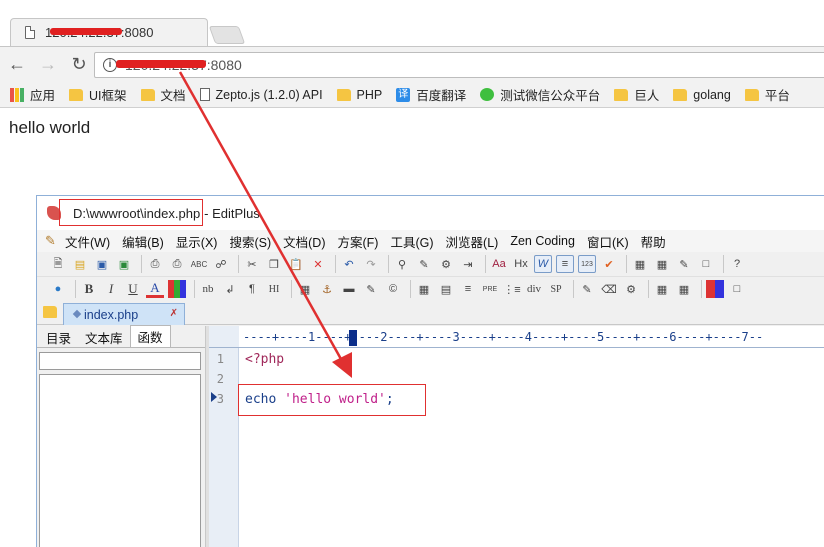 The height and width of the screenshot is (547, 824). Describe the element at coordinates (265, 359) in the screenshot. I see `code-token: <?php` at that location.